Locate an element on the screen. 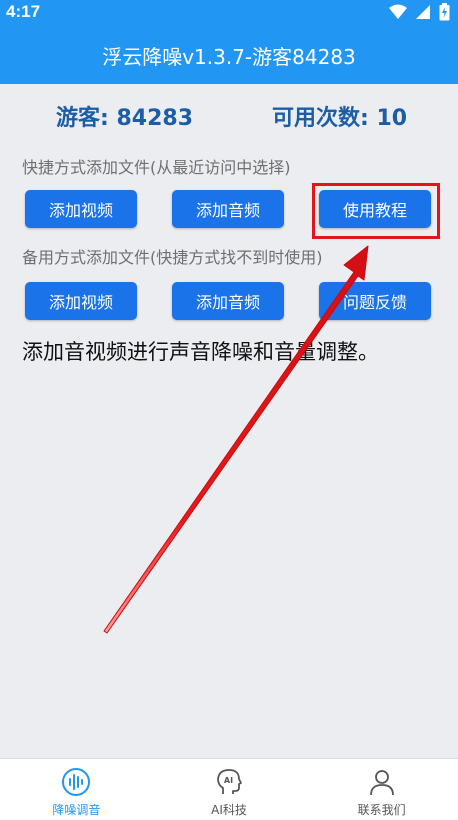 The height and width of the screenshot is (820, 458). user-id-label: 游客: 84283 is located at coordinates (124, 118).